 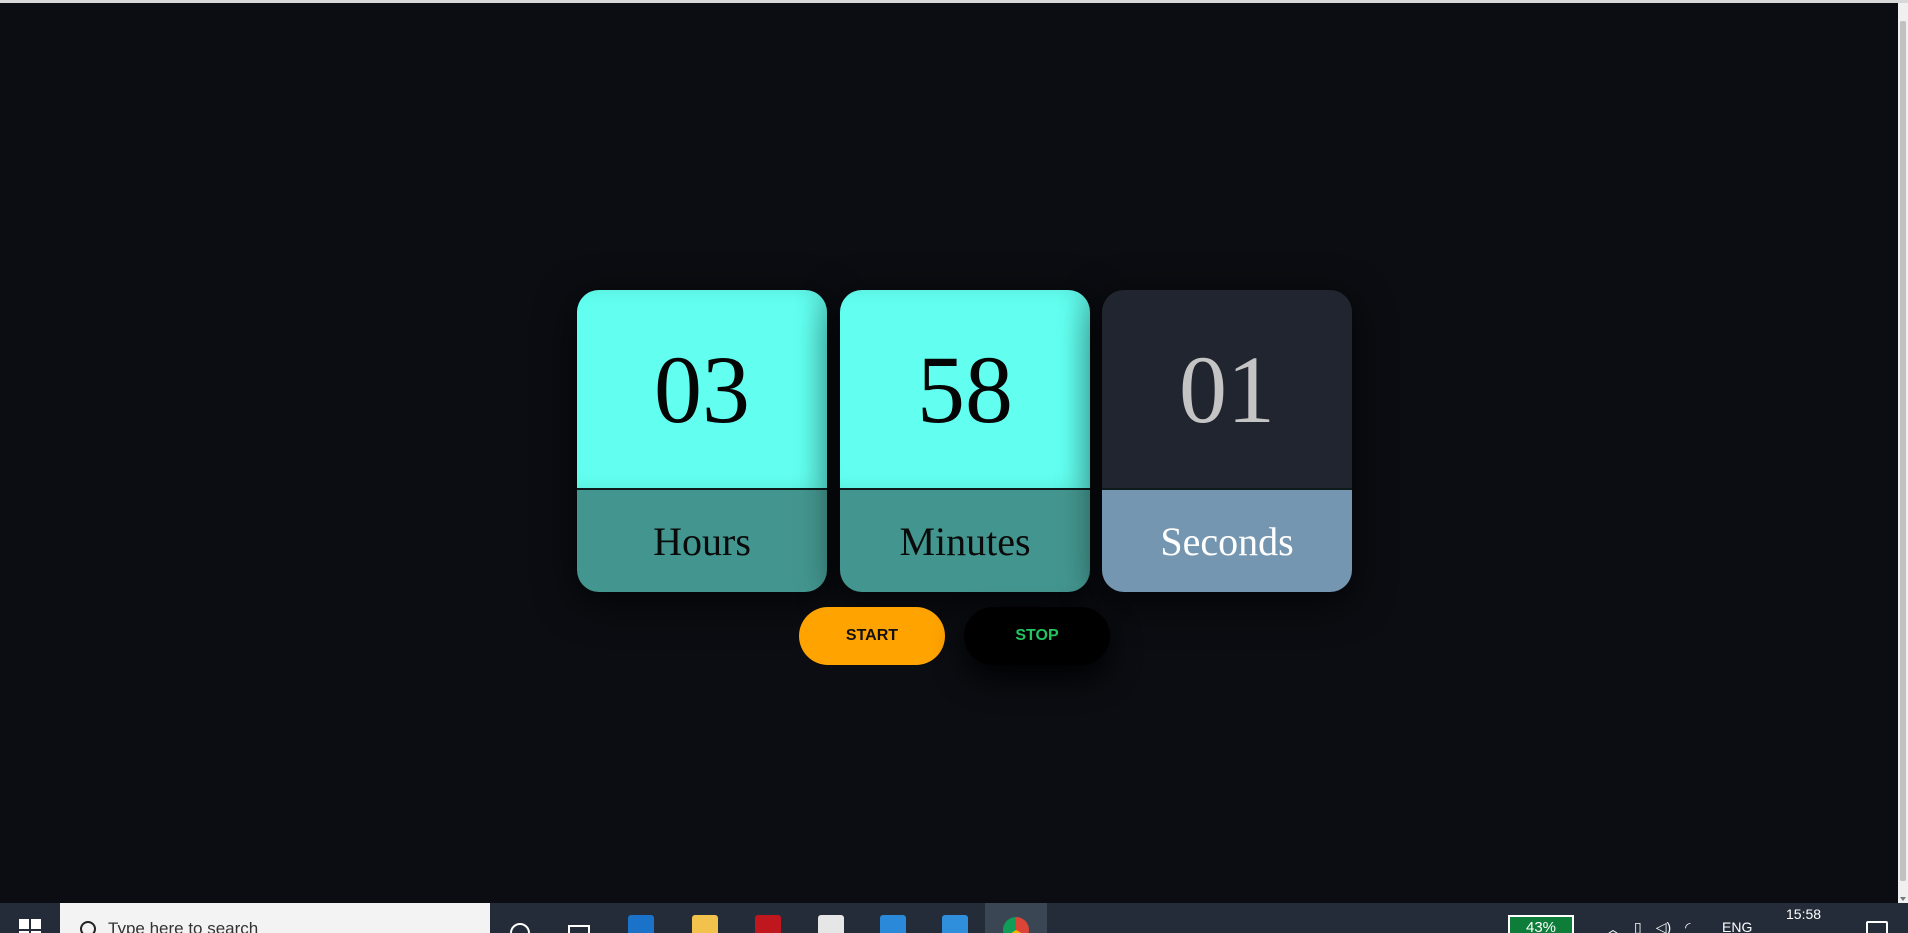 I want to click on search-icon, so click(x=88, y=927).